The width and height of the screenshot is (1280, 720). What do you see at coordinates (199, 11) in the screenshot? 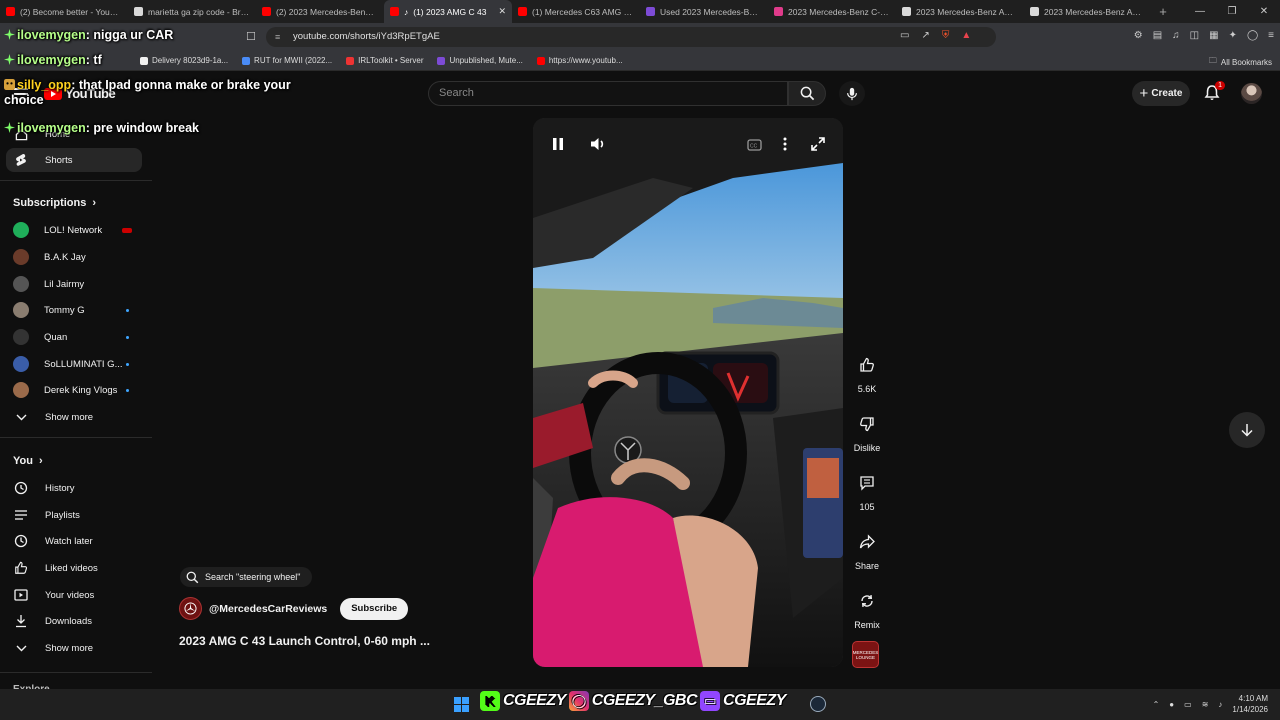
I see `tab-title: marietta ga zip code - Brave` at bounding box center [199, 11].